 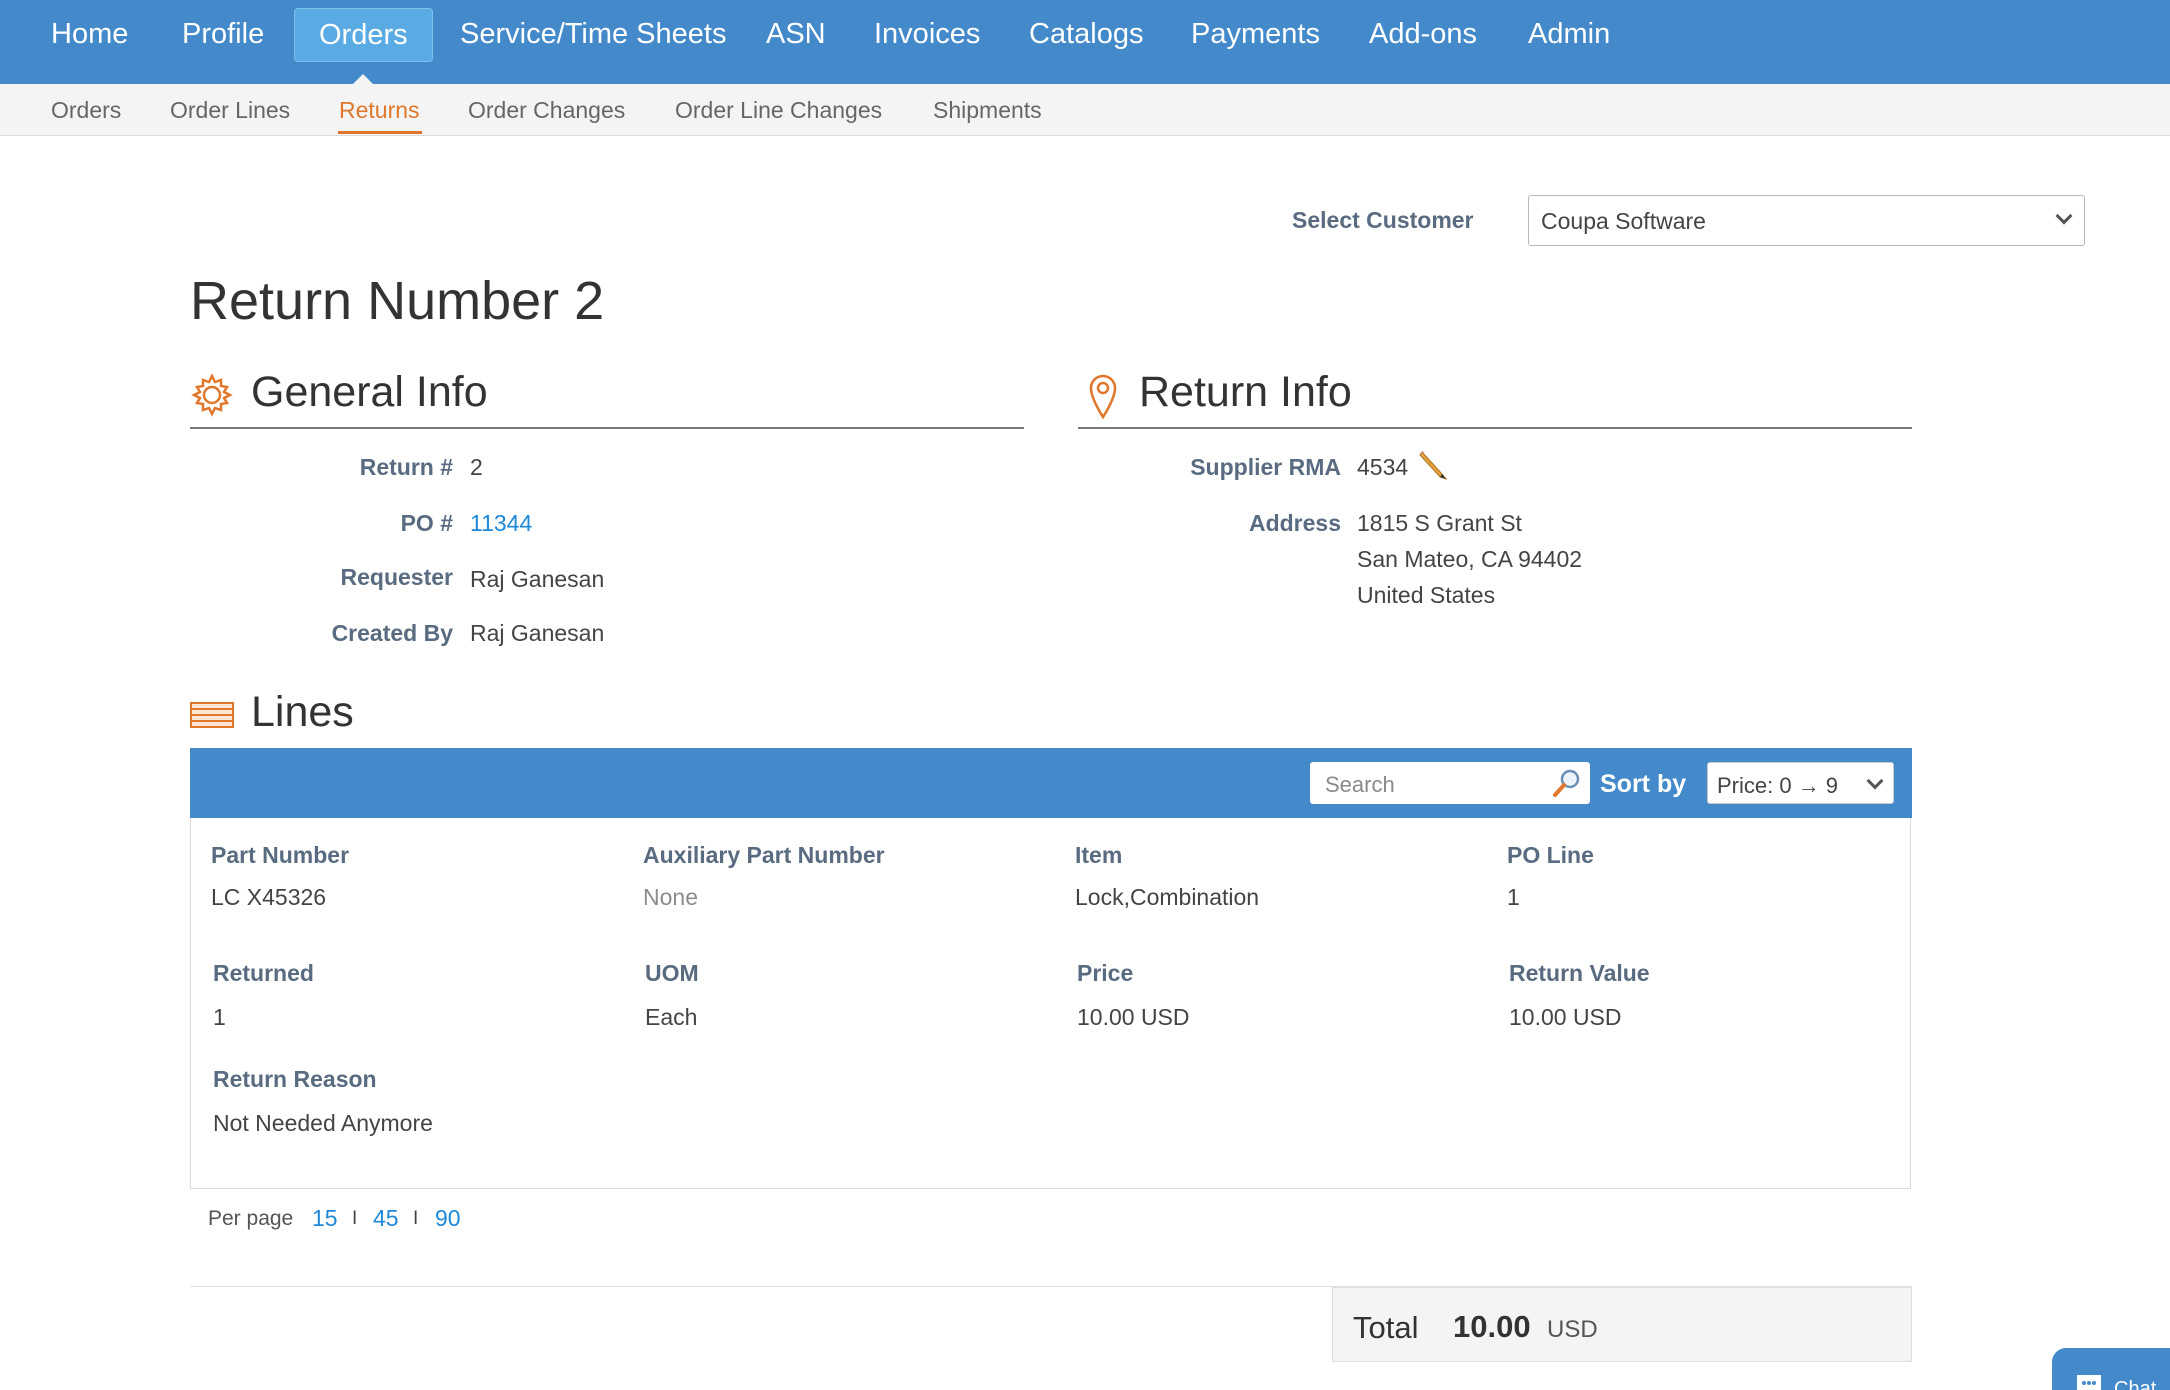 I want to click on per-page-90: 90, so click(x=448, y=1218).